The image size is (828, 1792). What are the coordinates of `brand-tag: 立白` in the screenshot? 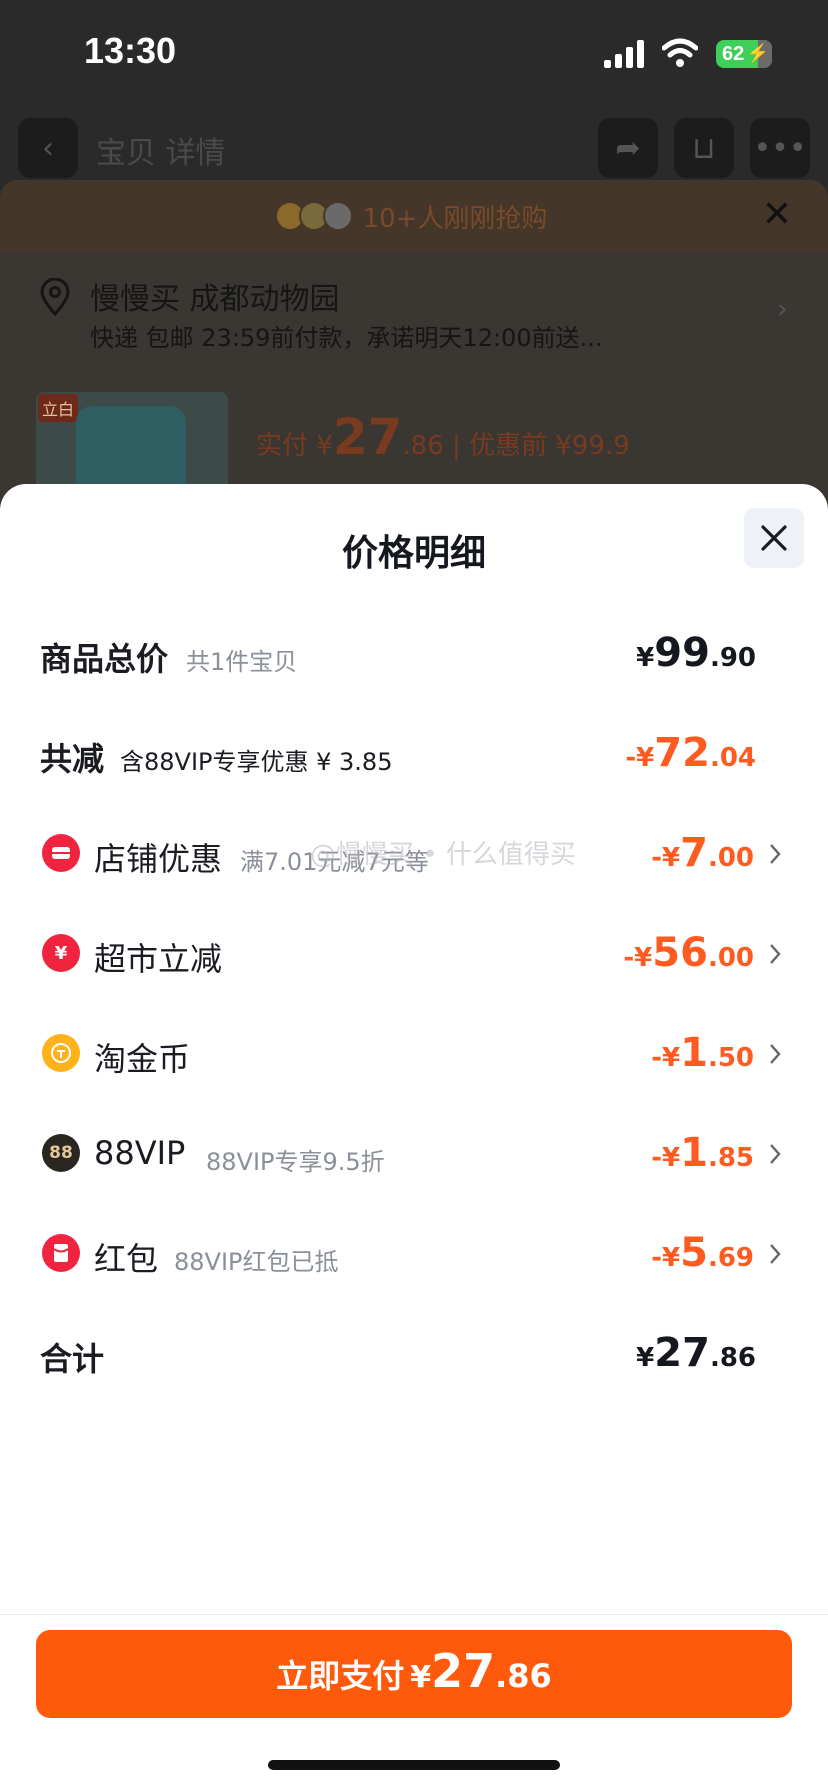 It's located at (58, 408).